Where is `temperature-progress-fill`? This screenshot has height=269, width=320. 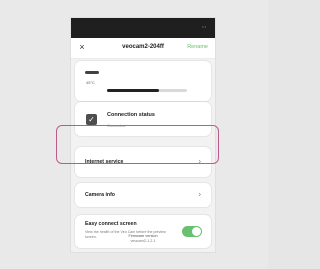 temperature-progress-fill is located at coordinates (133, 90).